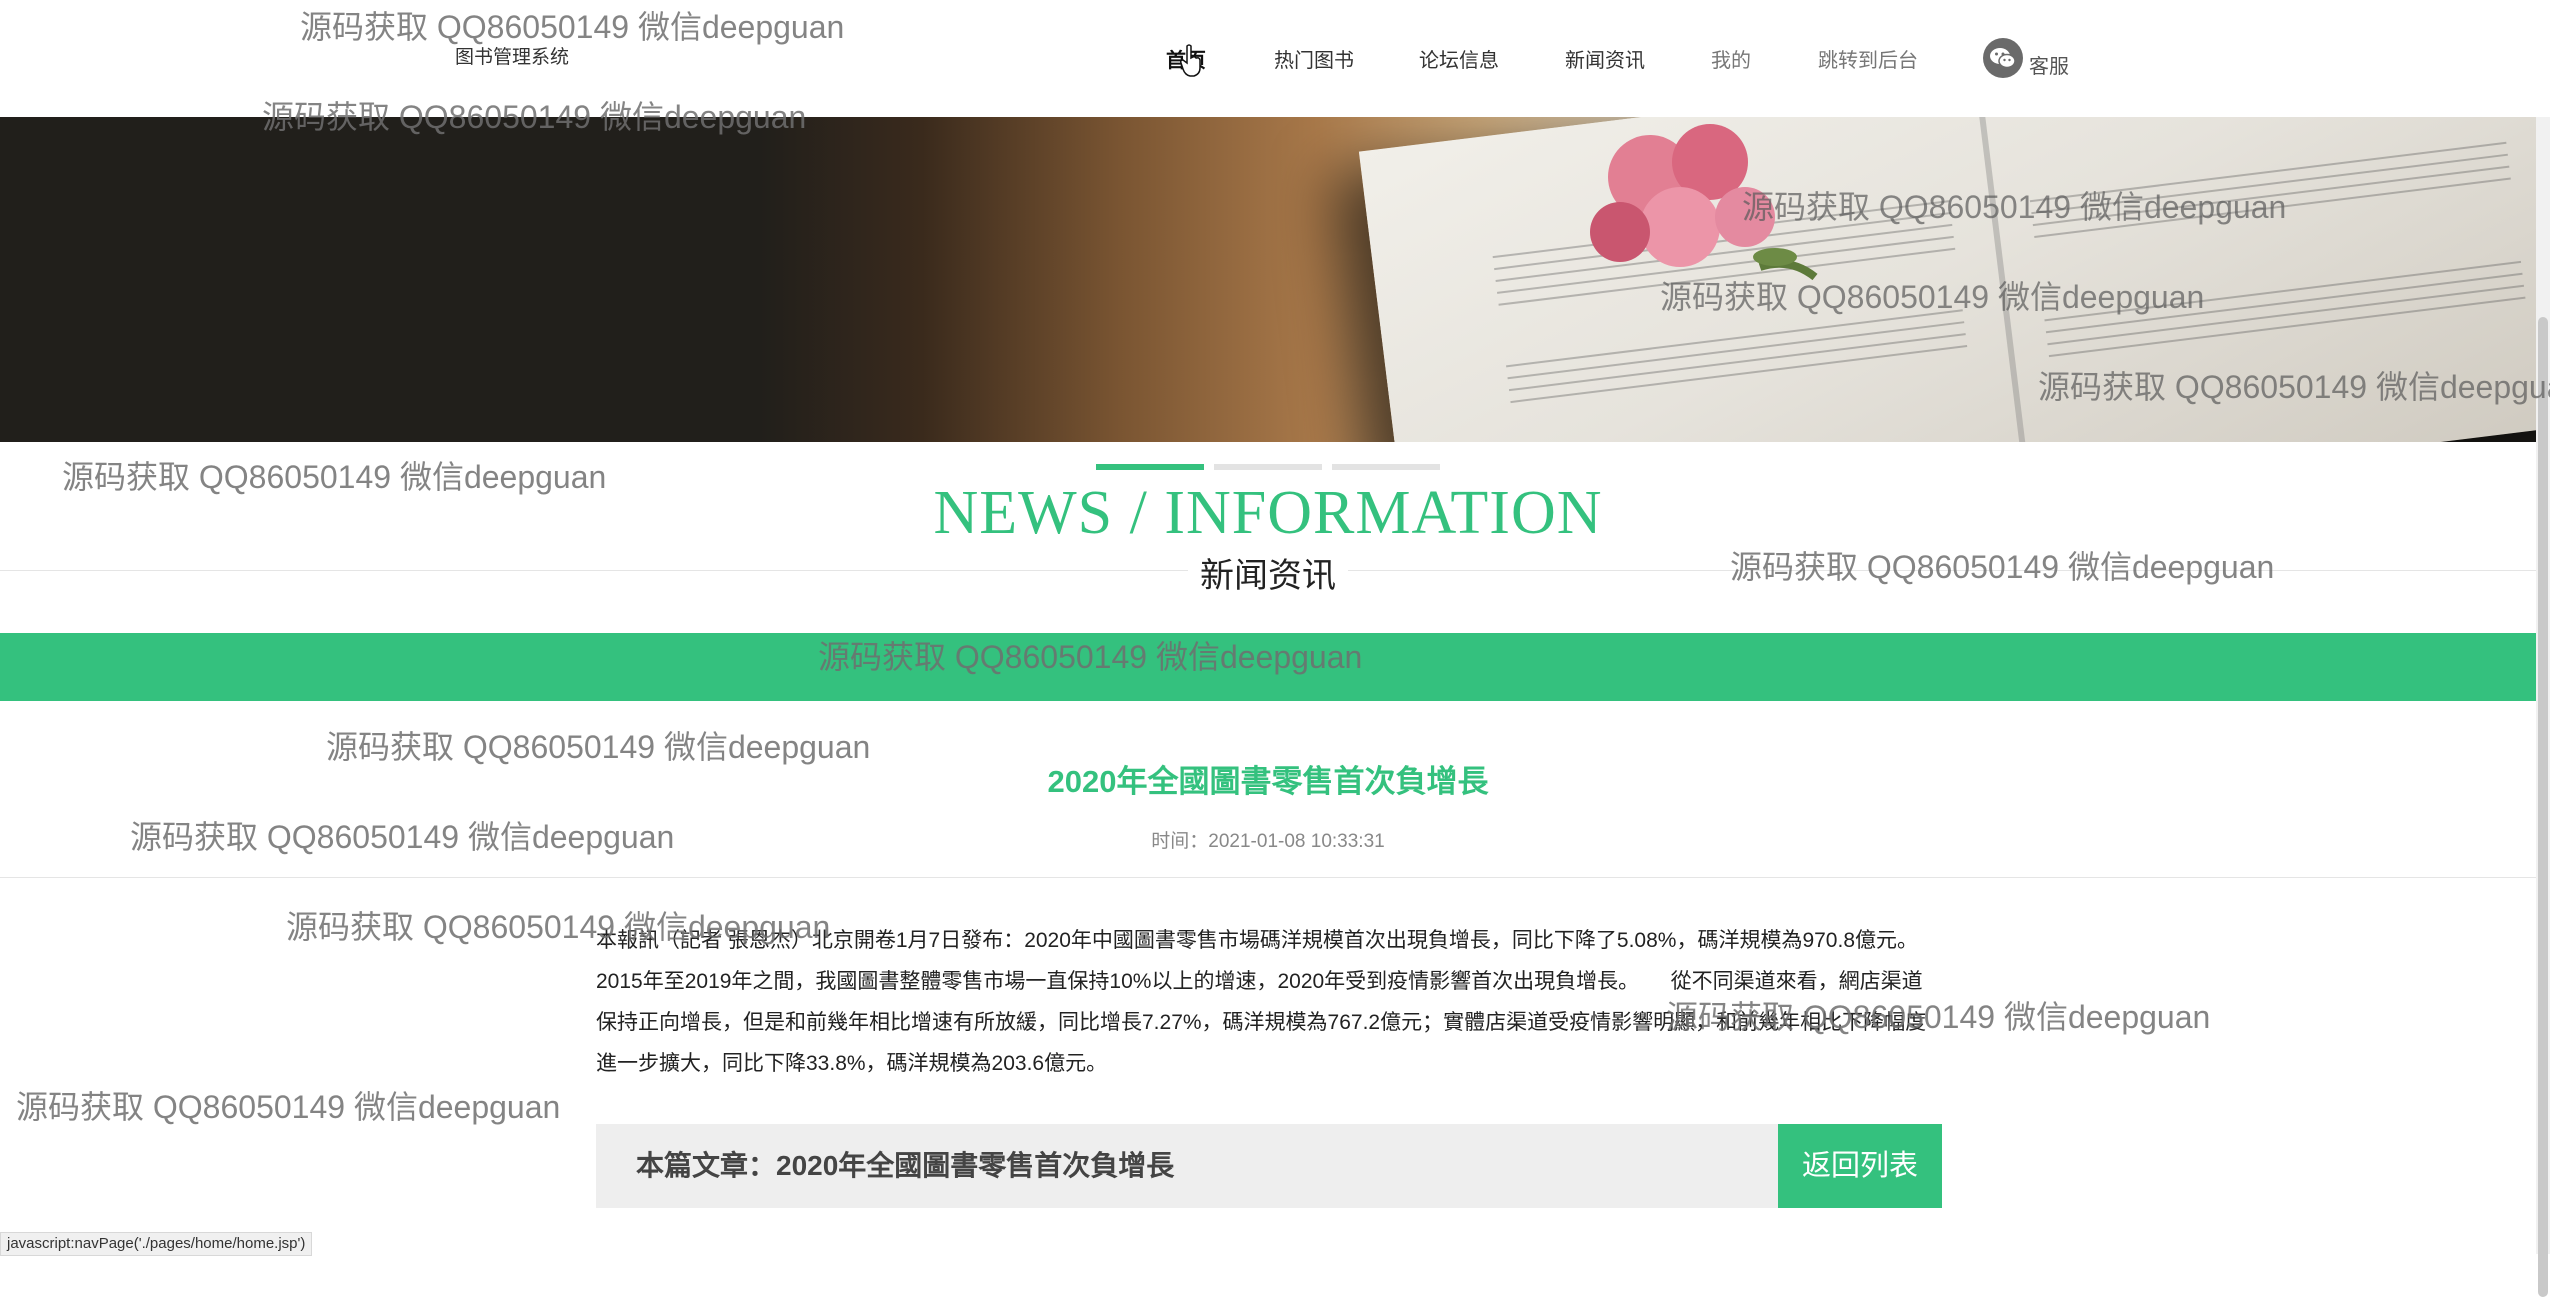 This screenshot has height=1297, width=2550. Describe the element at coordinates (1459, 58) in the screenshot. I see `nav-item-forum: 论坛信息` at that location.